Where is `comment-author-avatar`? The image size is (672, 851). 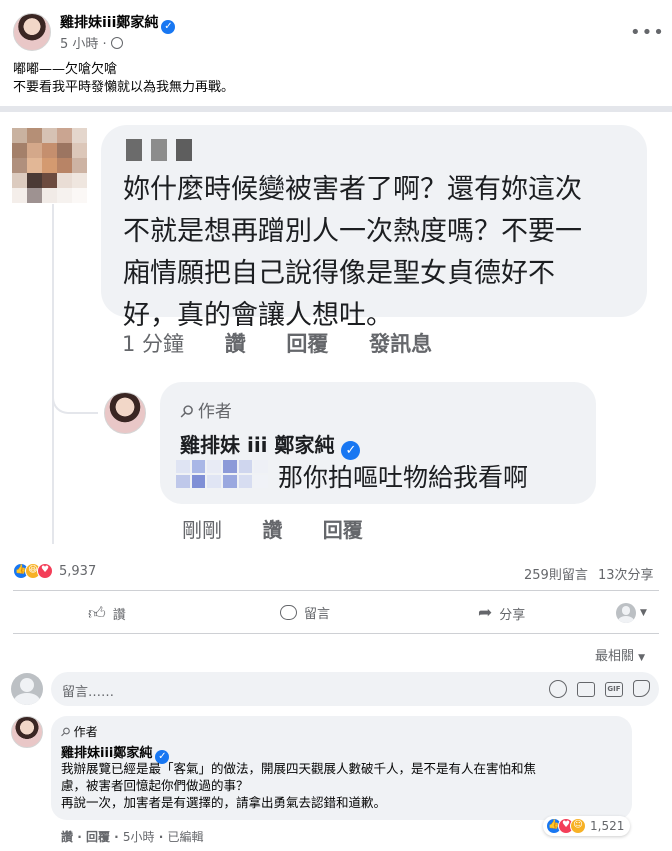
comment-author-avatar is located at coordinates (27, 732).